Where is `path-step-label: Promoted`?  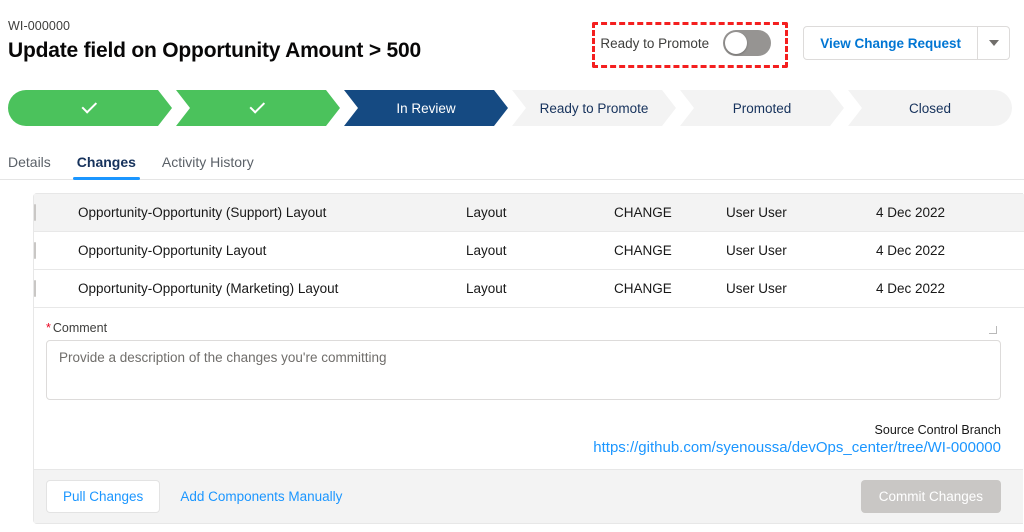
path-step-label: Promoted is located at coordinates (762, 108).